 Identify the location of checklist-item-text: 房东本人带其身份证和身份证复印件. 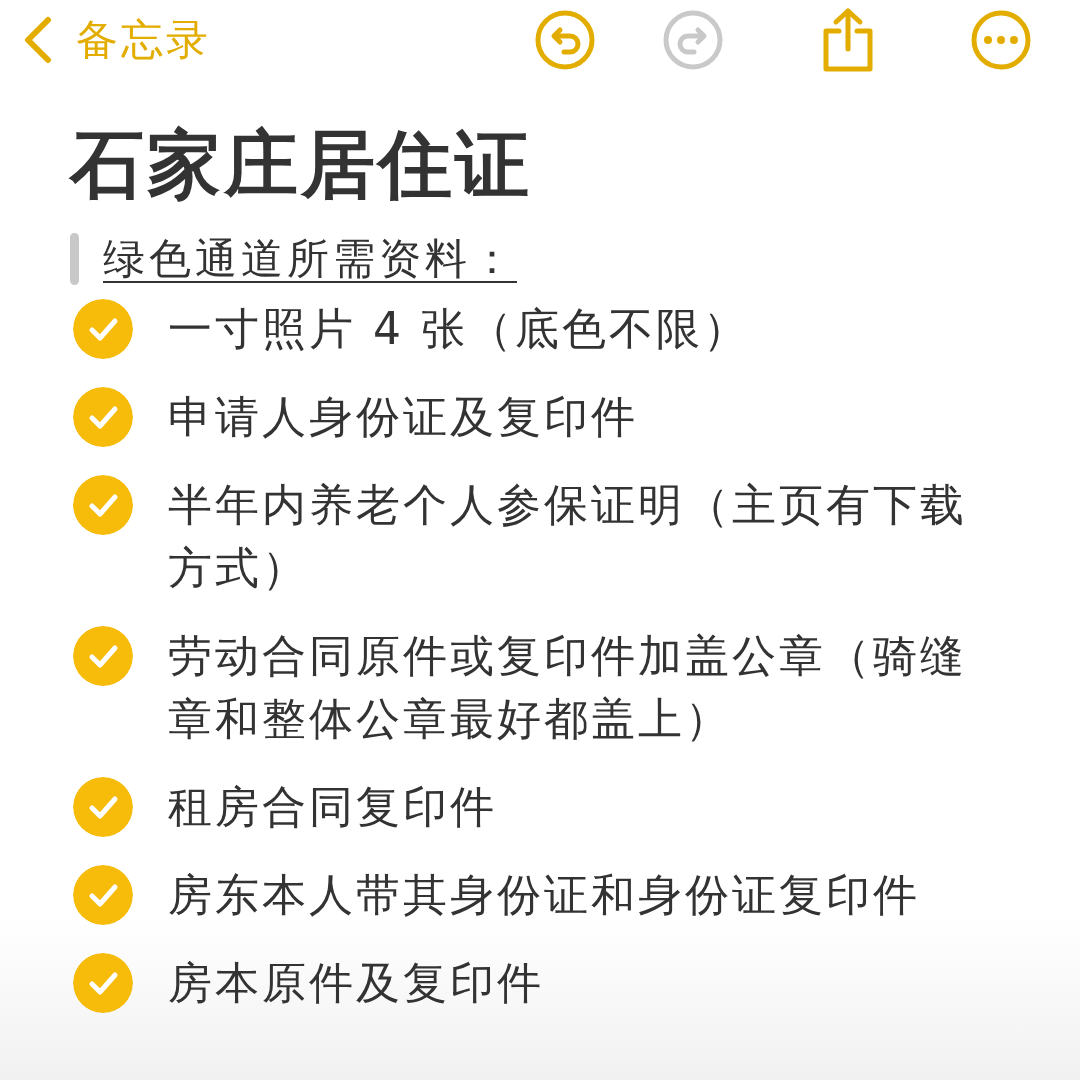
(544, 894).